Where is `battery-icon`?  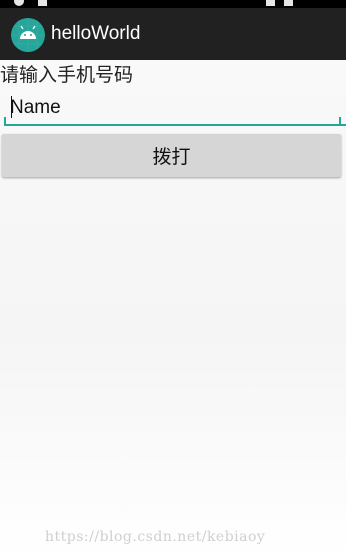
battery-icon is located at coordinates (288, 3).